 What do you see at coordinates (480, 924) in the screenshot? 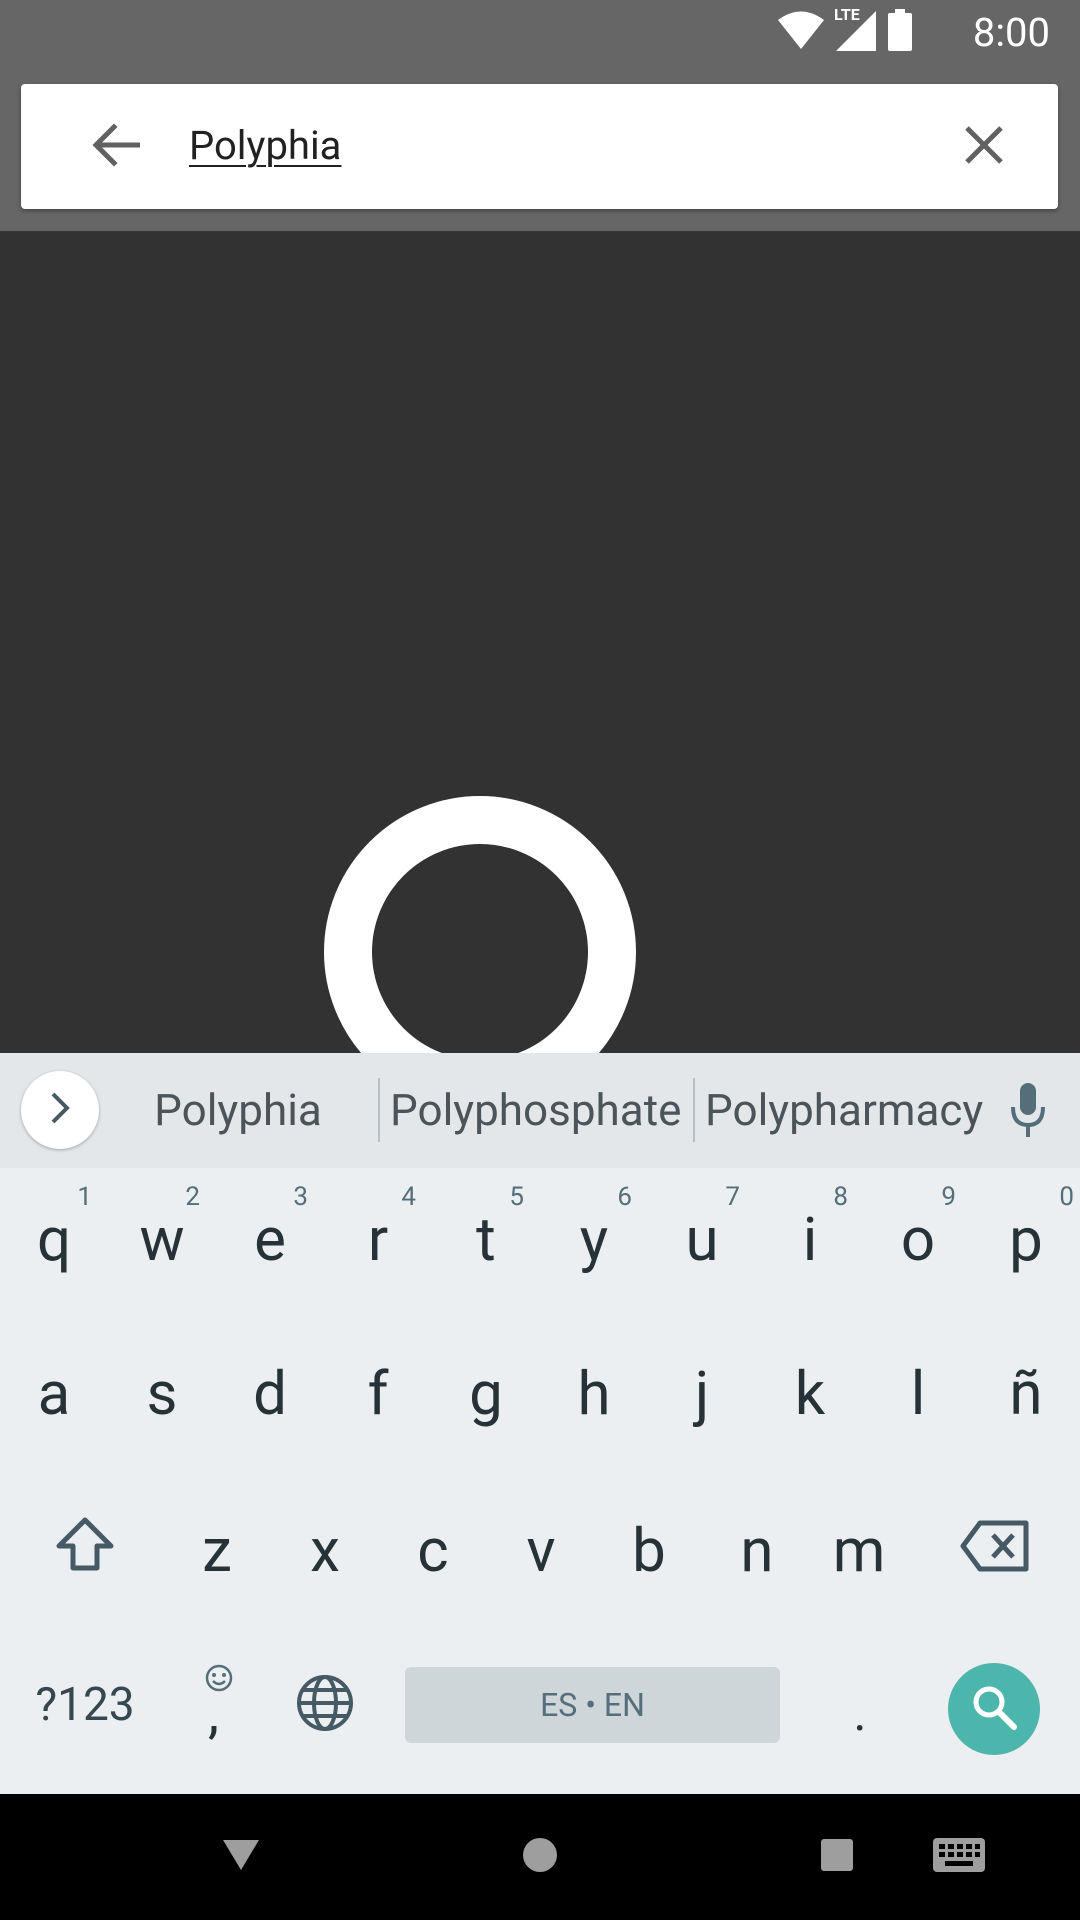
I see `loading-spinner` at bounding box center [480, 924].